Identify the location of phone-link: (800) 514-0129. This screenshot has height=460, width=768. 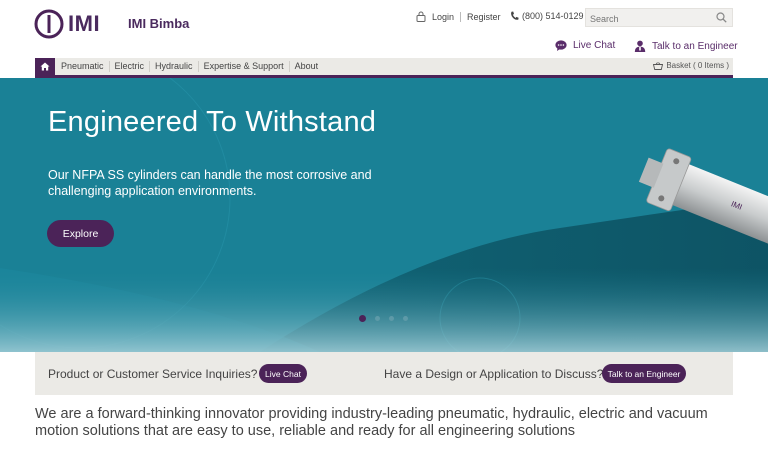
(547, 16).